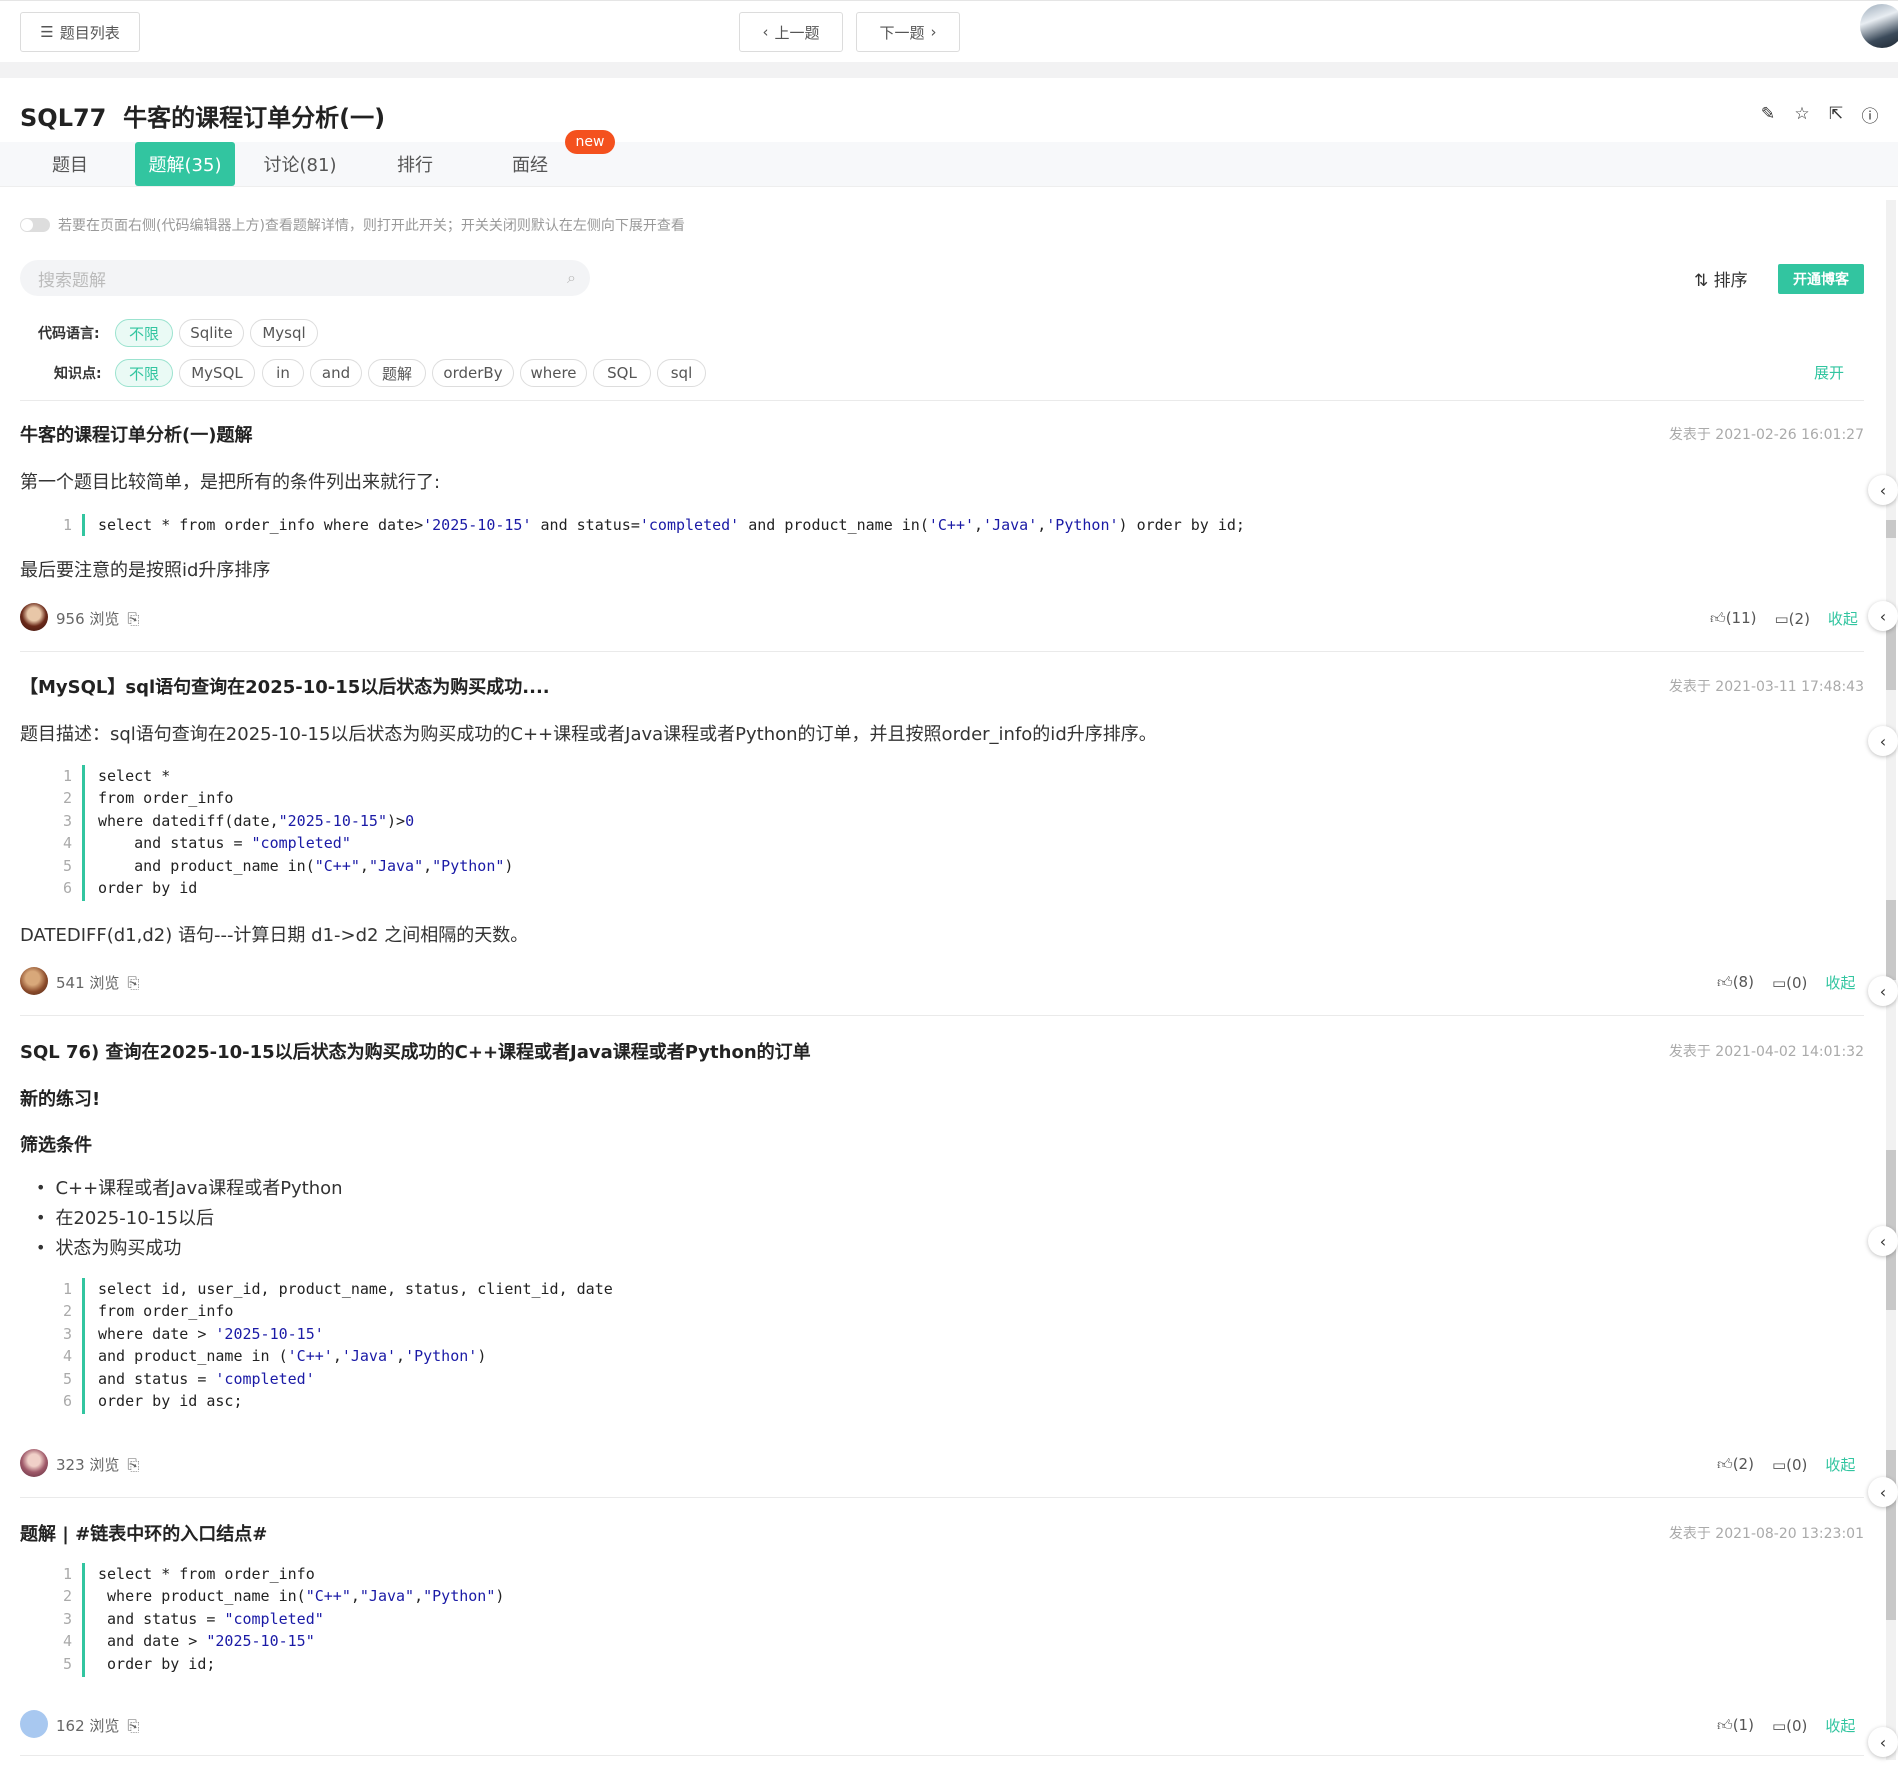  Describe the element at coordinates (1766, 687) in the screenshot. I see `post-date: 发表于 2021-03-11 17:48:43` at that location.